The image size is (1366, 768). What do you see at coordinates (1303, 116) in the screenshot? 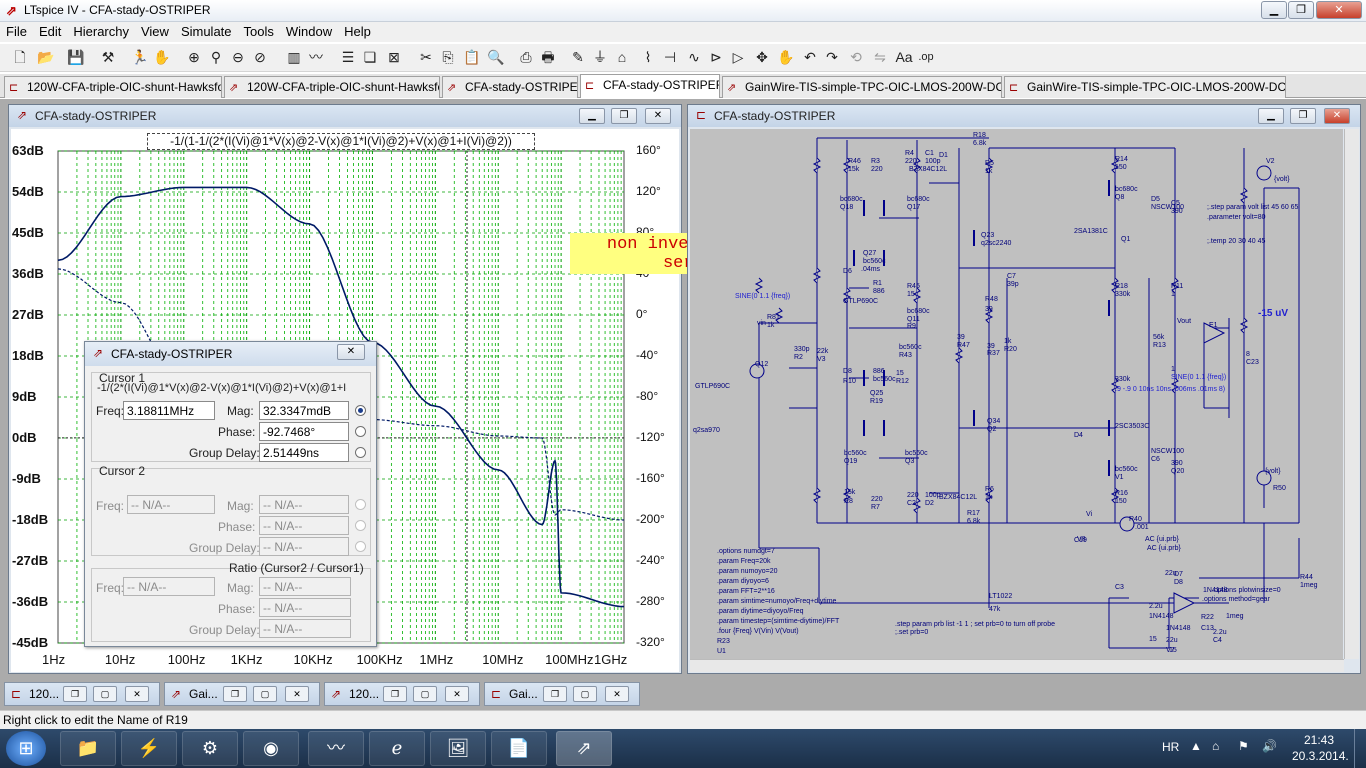
I see `schematic-restore-button: ❐` at bounding box center [1303, 116].